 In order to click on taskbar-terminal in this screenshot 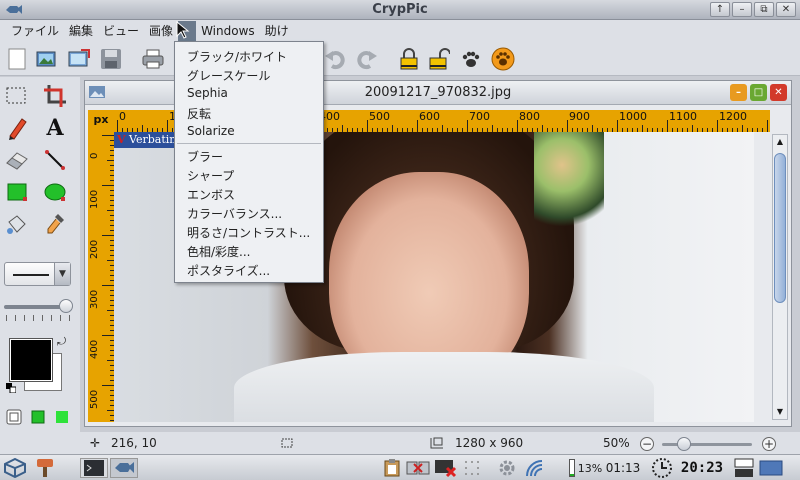, I will do `click(94, 468)`.